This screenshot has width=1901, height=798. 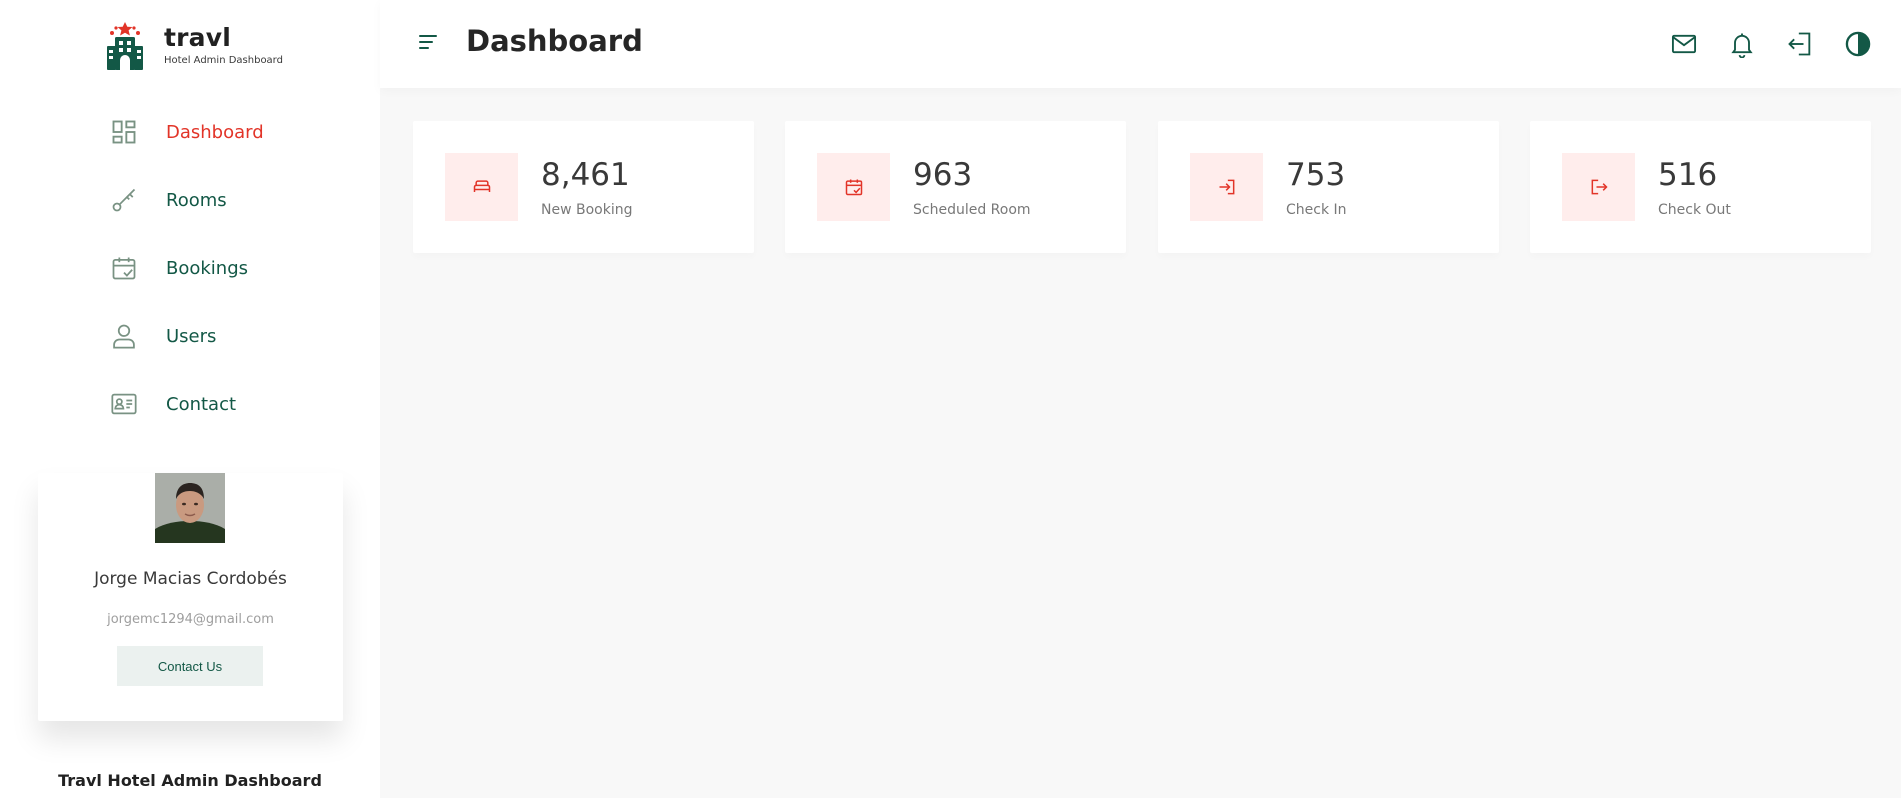 I want to click on check-out-icon, so click(x=1599, y=187).